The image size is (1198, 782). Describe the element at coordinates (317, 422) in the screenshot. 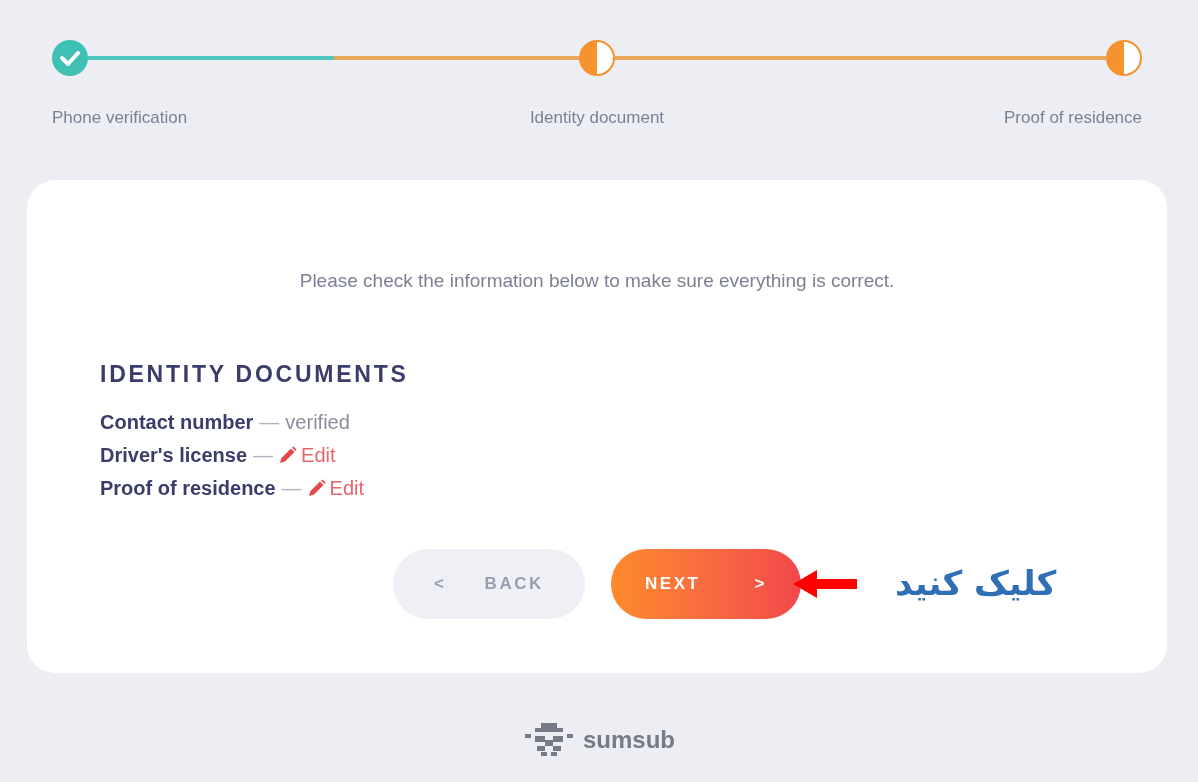

I see `status-text: verified` at that location.